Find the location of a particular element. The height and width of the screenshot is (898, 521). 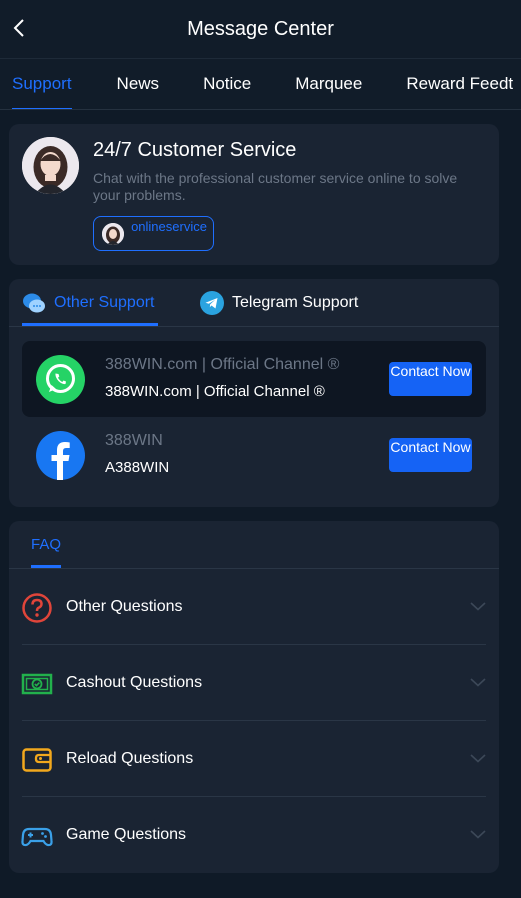

telegram-icon is located at coordinates (212, 303).